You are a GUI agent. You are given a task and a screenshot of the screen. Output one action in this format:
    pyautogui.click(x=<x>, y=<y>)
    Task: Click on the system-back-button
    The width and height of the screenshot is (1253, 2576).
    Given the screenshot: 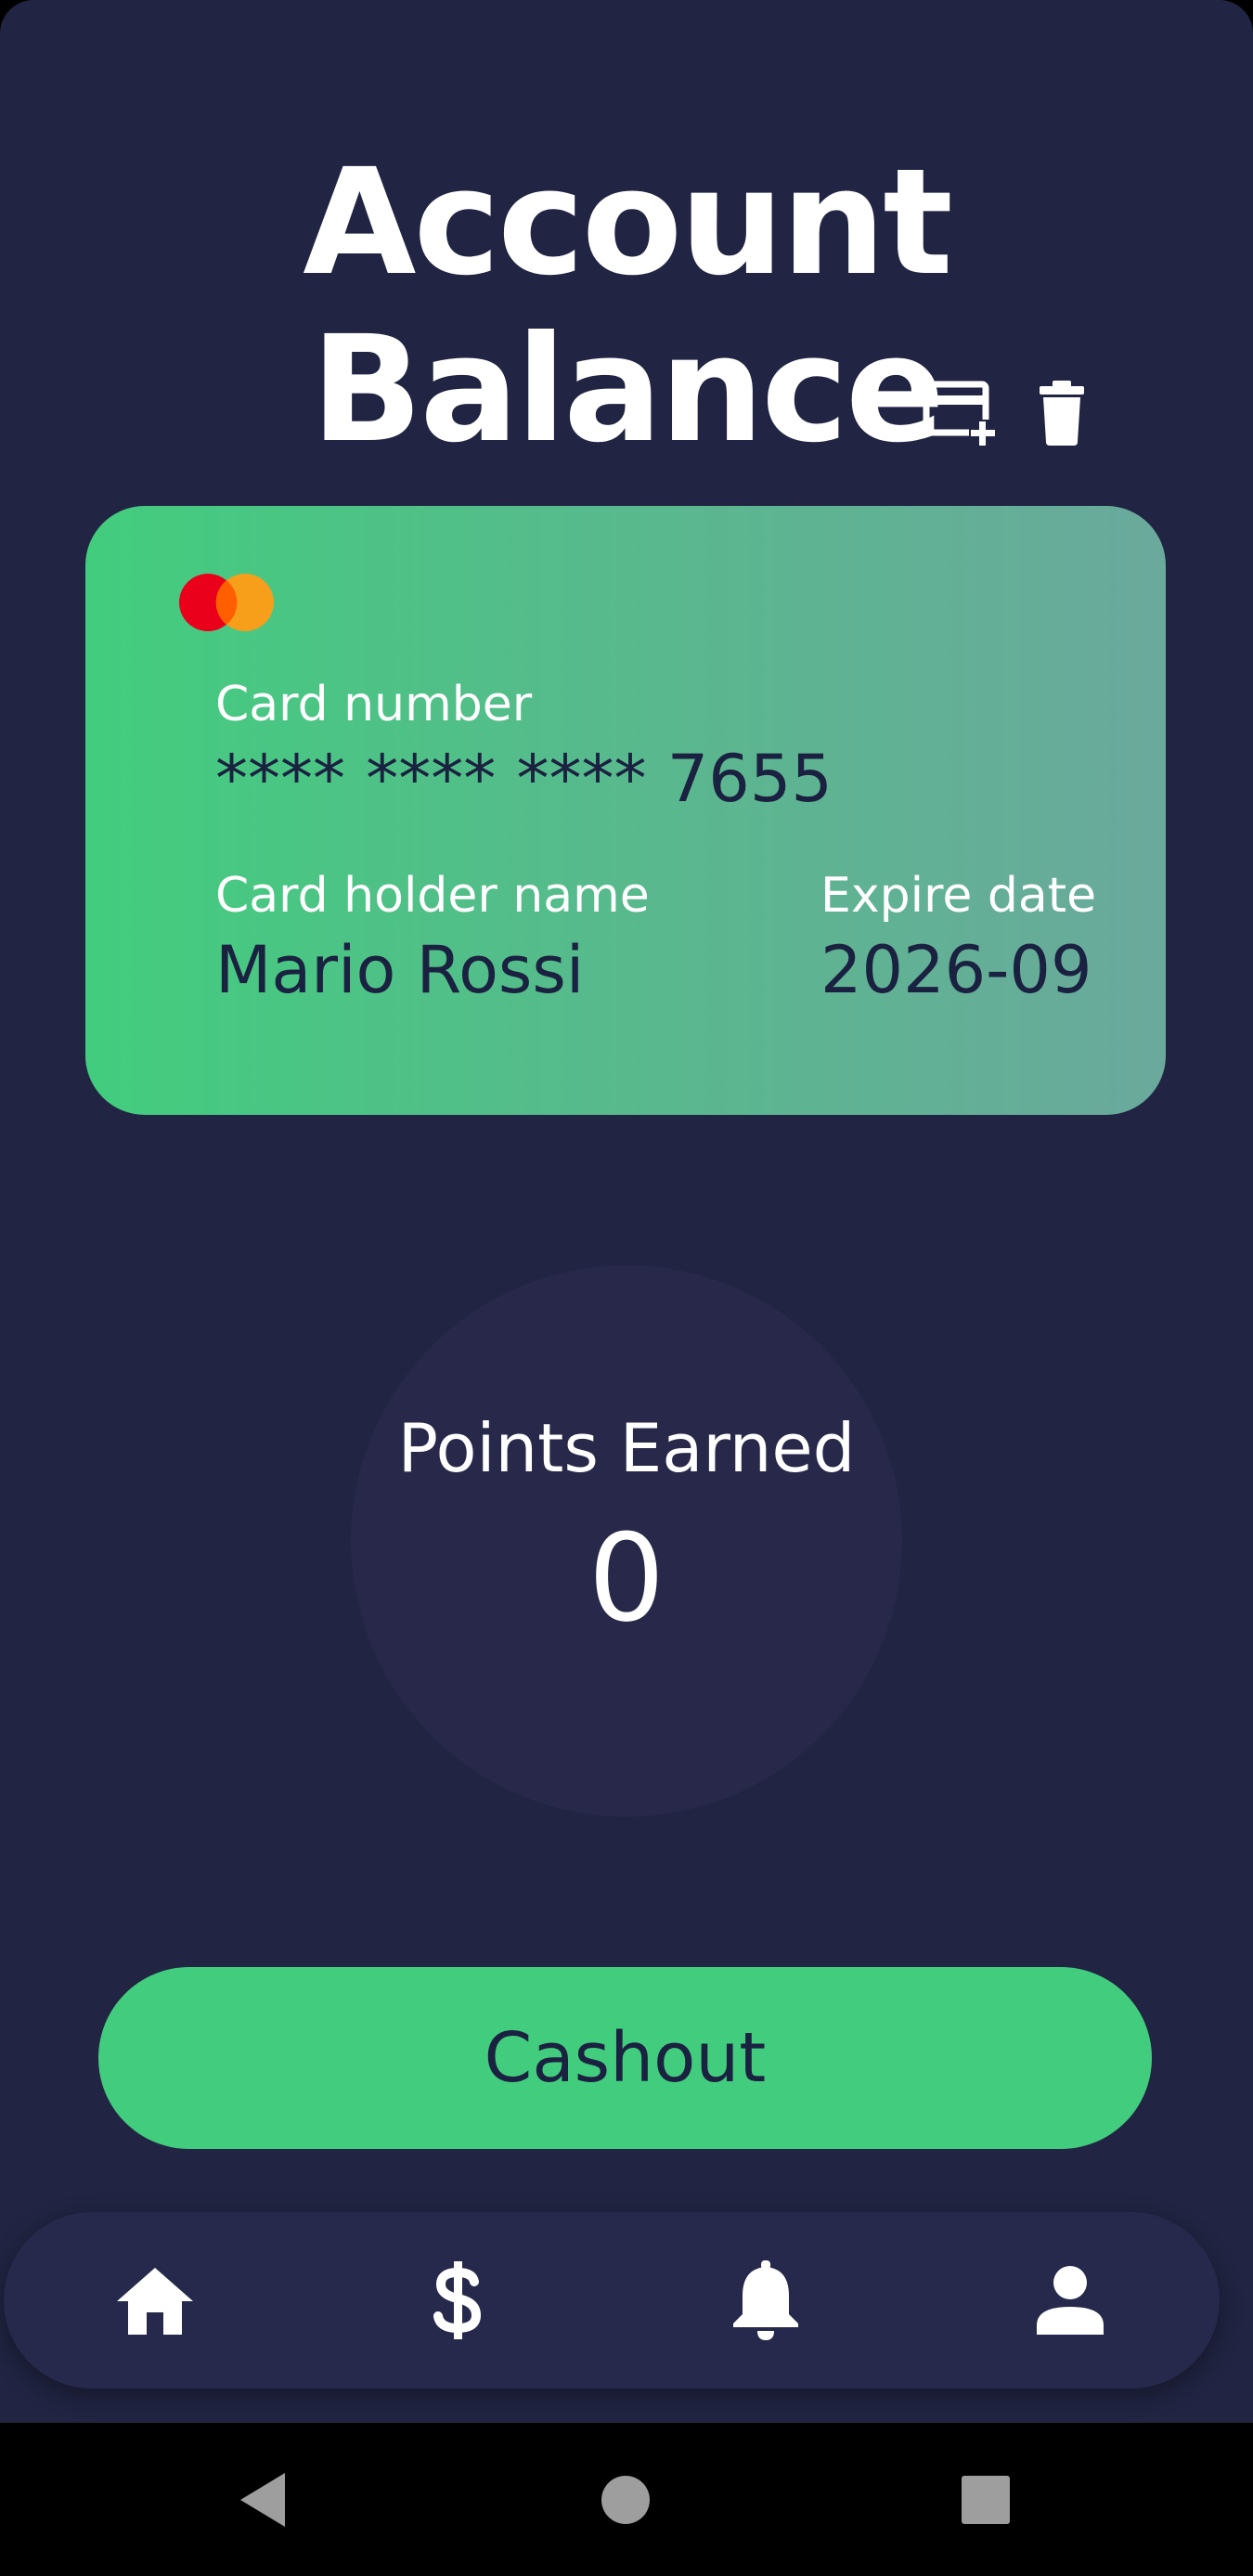 What is the action you would take?
    pyautogui.click(x=263, y=2499)
    